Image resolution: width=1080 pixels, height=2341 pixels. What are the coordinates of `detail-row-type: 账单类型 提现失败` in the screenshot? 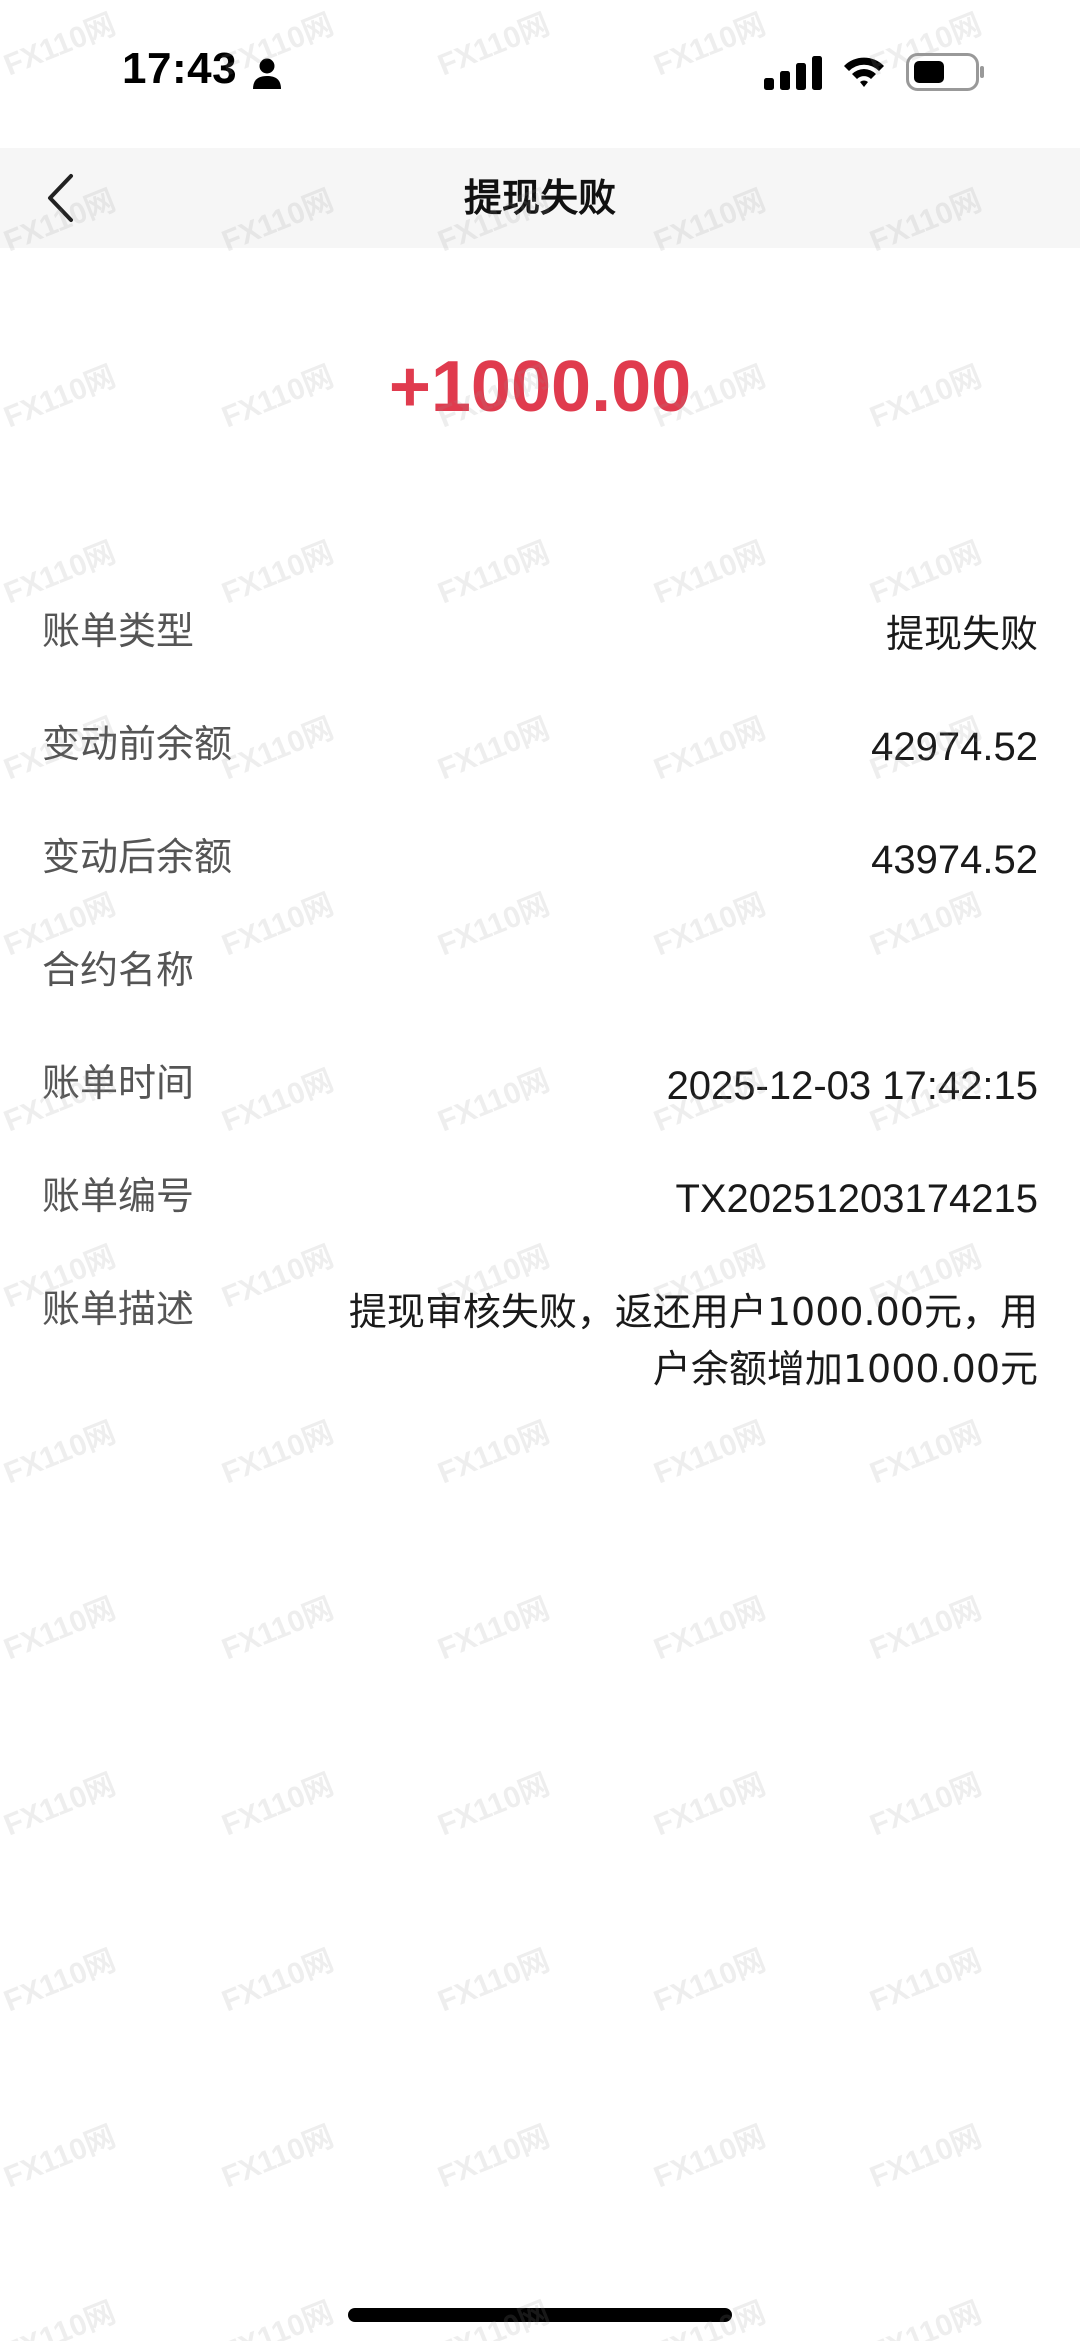 It's located at (540, 650).